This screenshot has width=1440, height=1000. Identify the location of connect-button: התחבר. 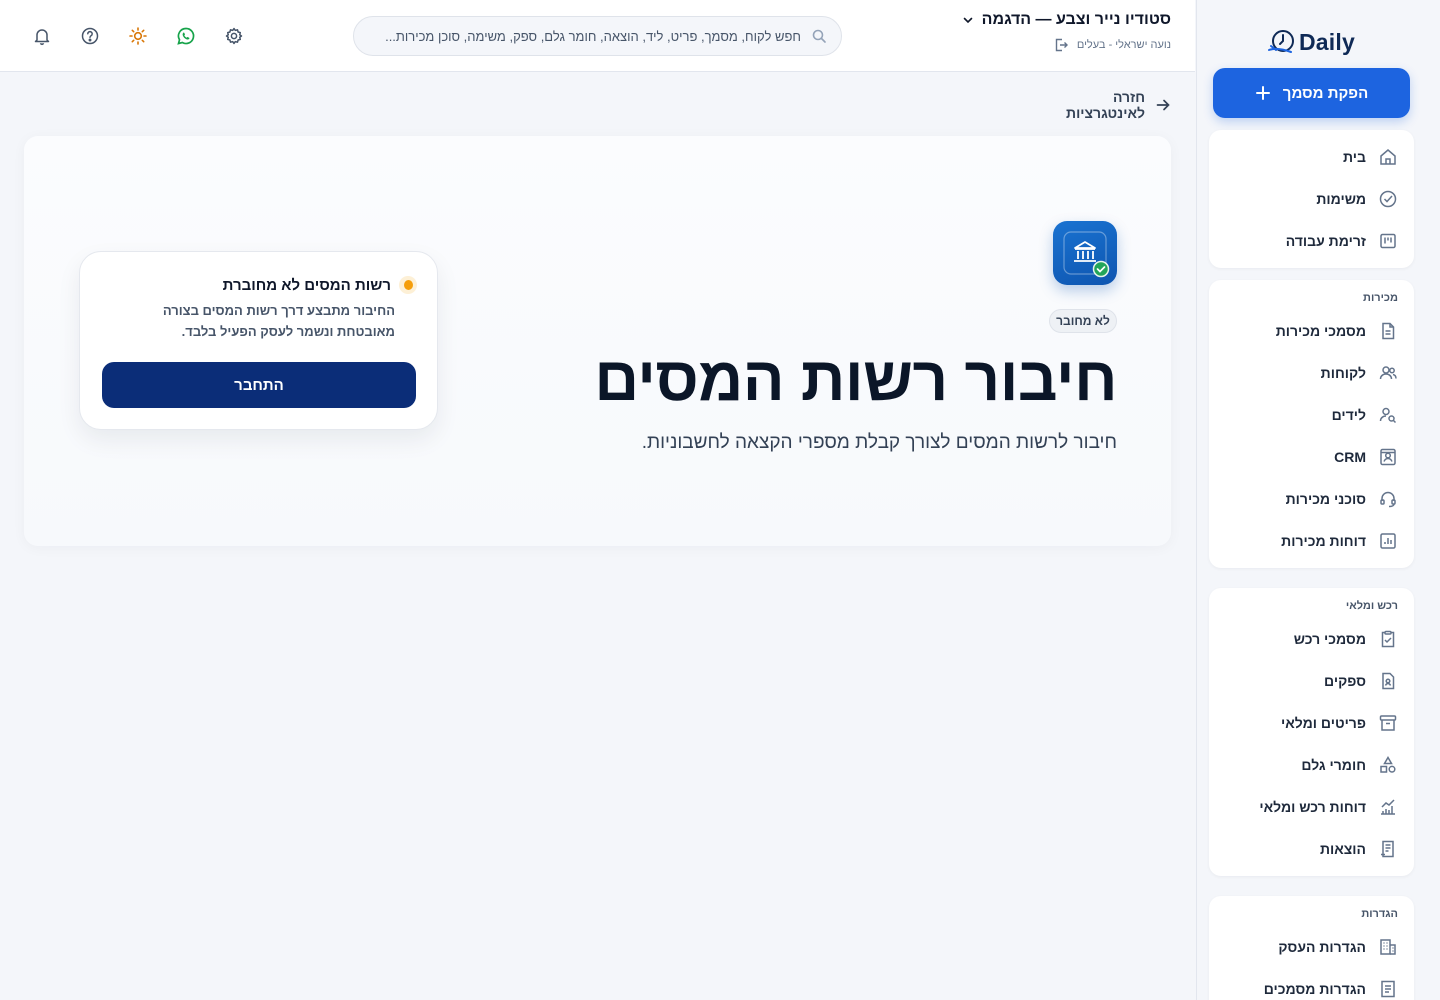
(259, 385).